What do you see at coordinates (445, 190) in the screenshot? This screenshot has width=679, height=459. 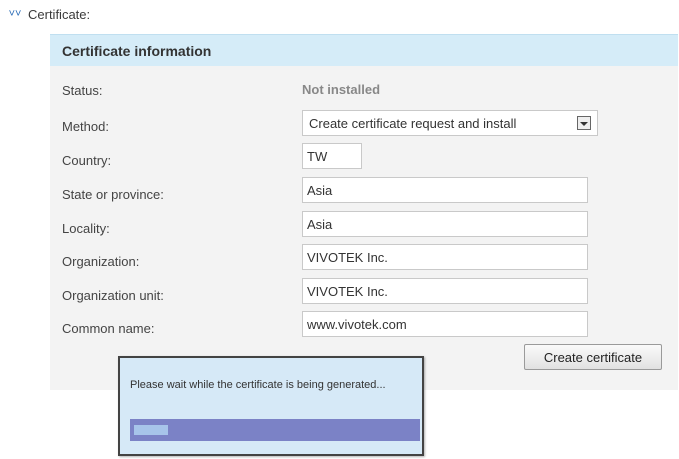 I see `state-field: Asia` at bounding box center [445, 190].